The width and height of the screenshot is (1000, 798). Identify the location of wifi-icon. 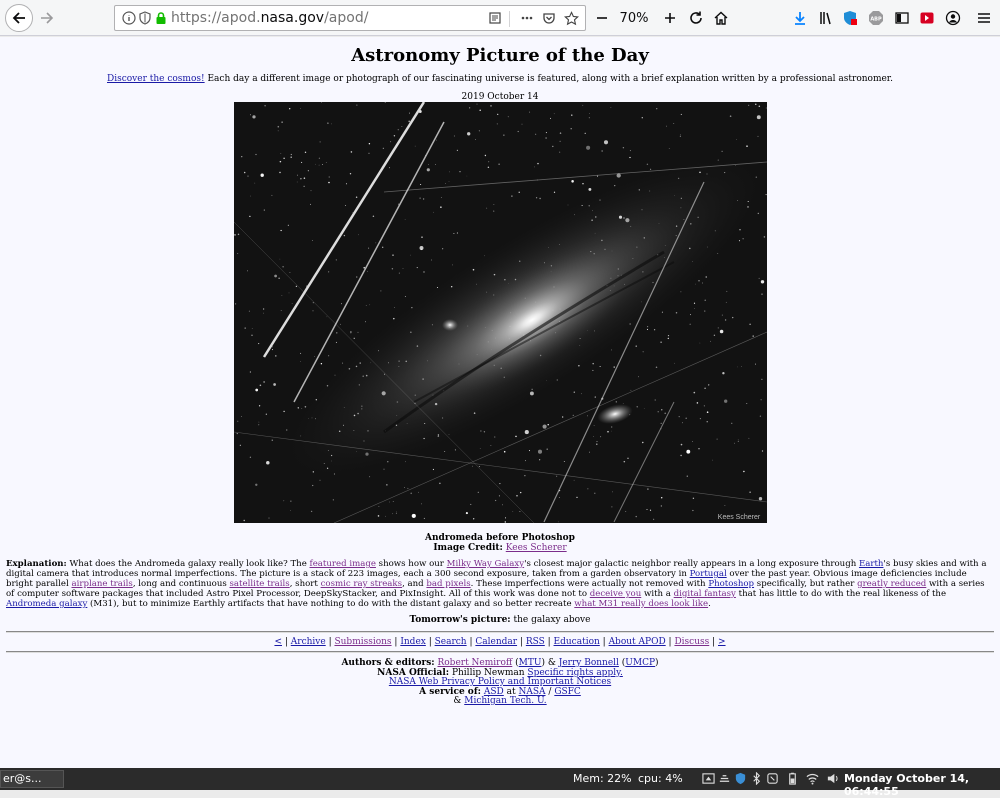
(812, 778).